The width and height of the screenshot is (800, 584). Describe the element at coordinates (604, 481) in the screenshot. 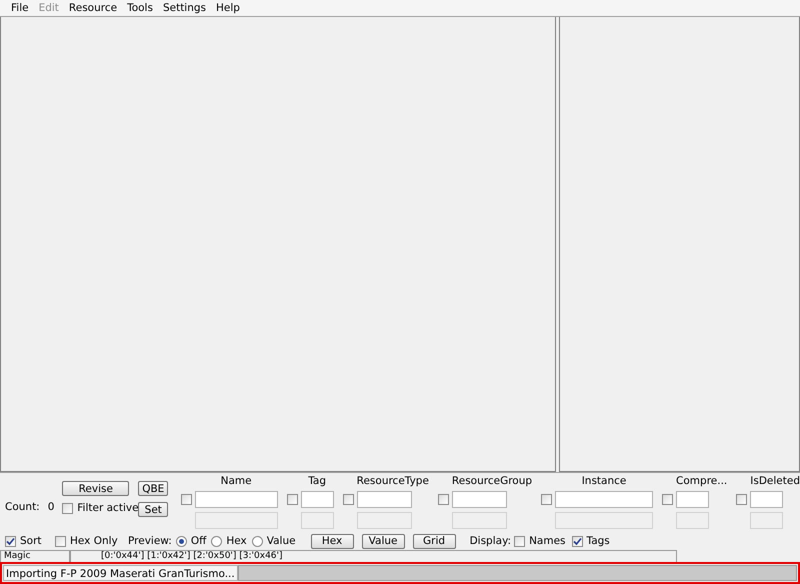

I see `filter-column-header: Instance` at that location.